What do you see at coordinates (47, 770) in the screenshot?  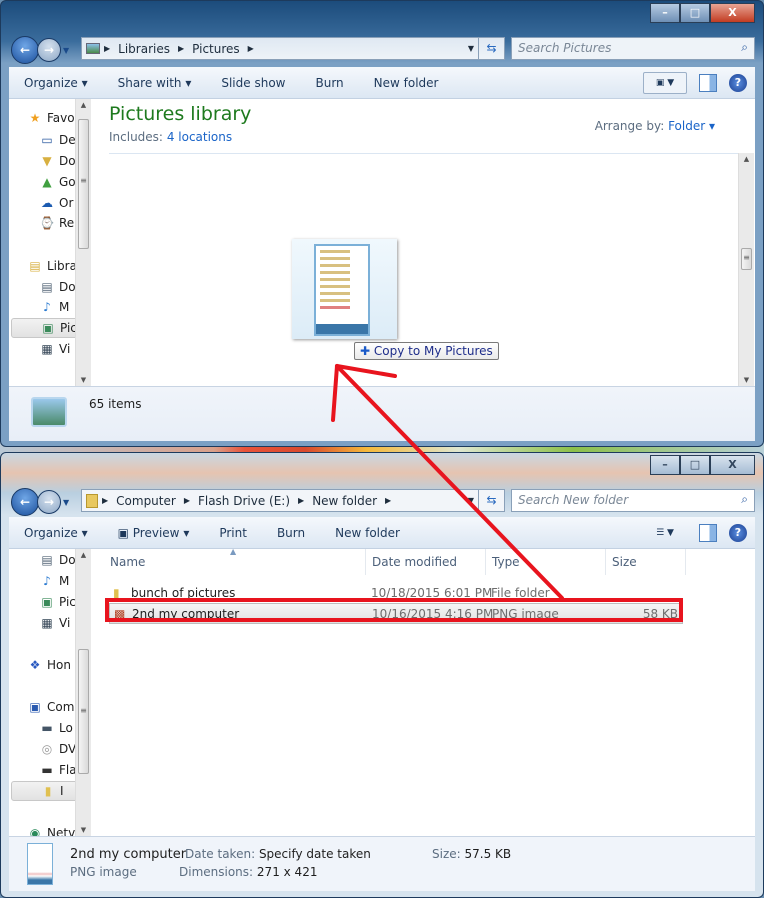 I see `flash-drive-icon: ▬` at bounding box center [47, 770].